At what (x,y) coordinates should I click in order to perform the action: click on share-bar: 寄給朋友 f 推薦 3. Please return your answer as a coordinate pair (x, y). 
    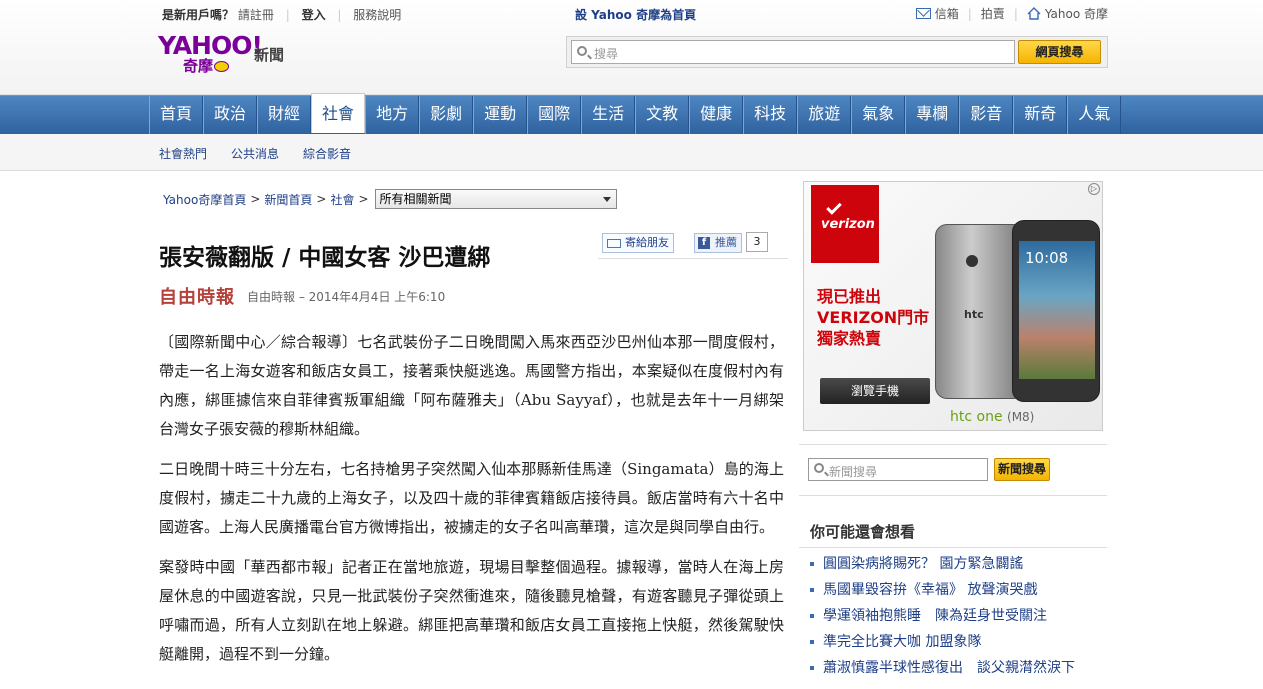
    Looking at the image, I should click on (693, 245).